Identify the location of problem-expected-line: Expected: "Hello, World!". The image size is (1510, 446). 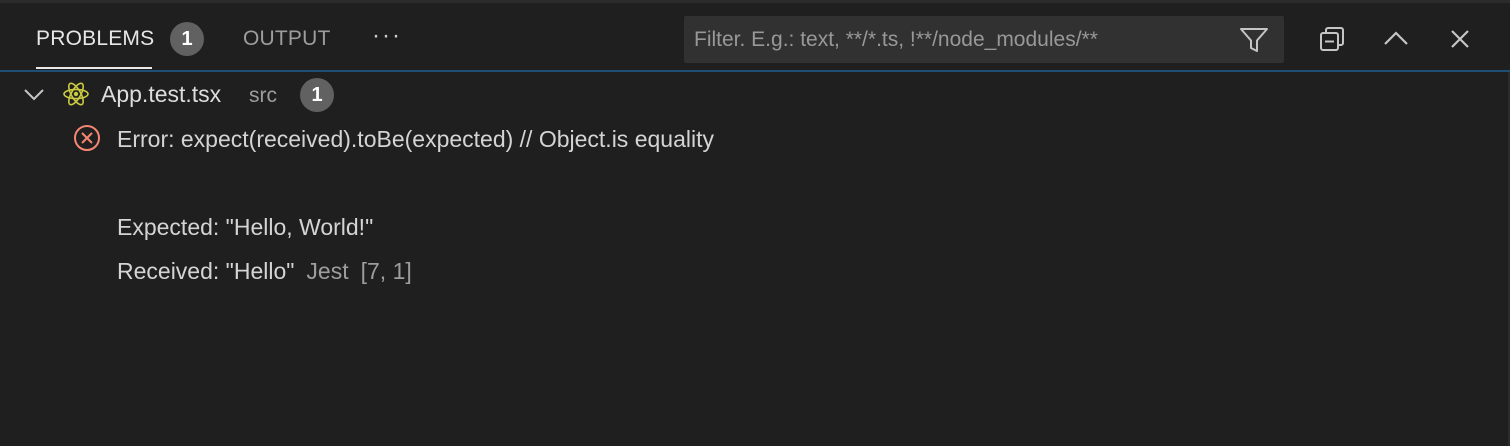
(245, 227).